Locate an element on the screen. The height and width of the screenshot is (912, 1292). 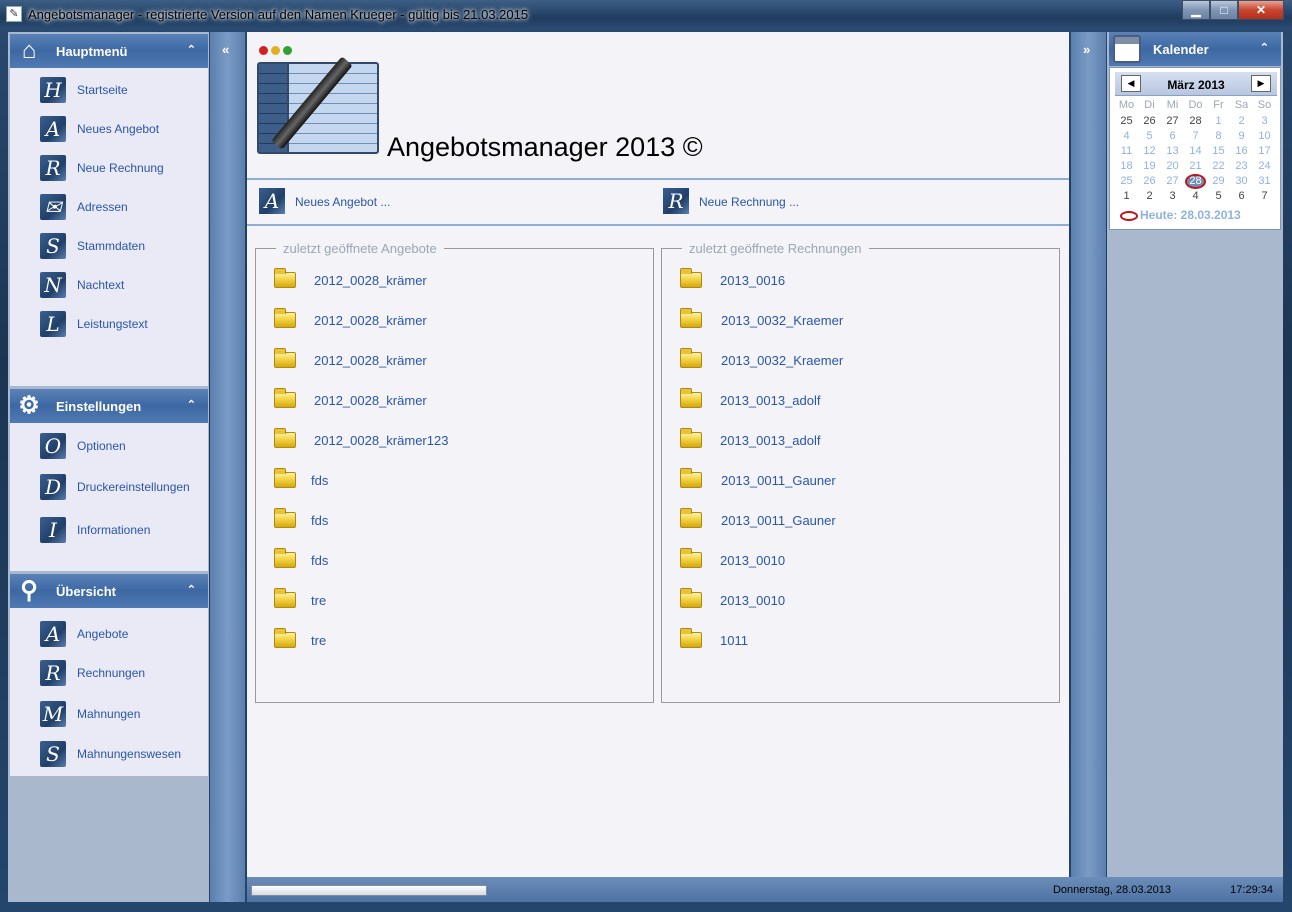
sidebar-item-optionen: O Optionen is located at coordinates (122, 446).